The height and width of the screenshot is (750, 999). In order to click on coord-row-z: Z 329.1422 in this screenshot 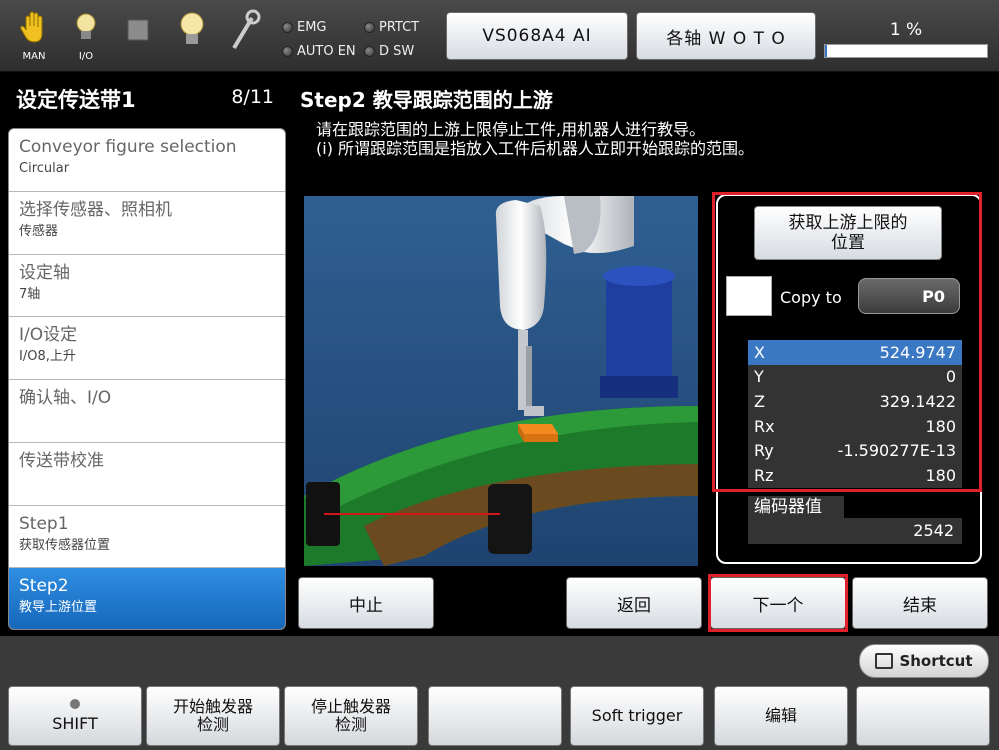, I will do `click(855, 401)`.